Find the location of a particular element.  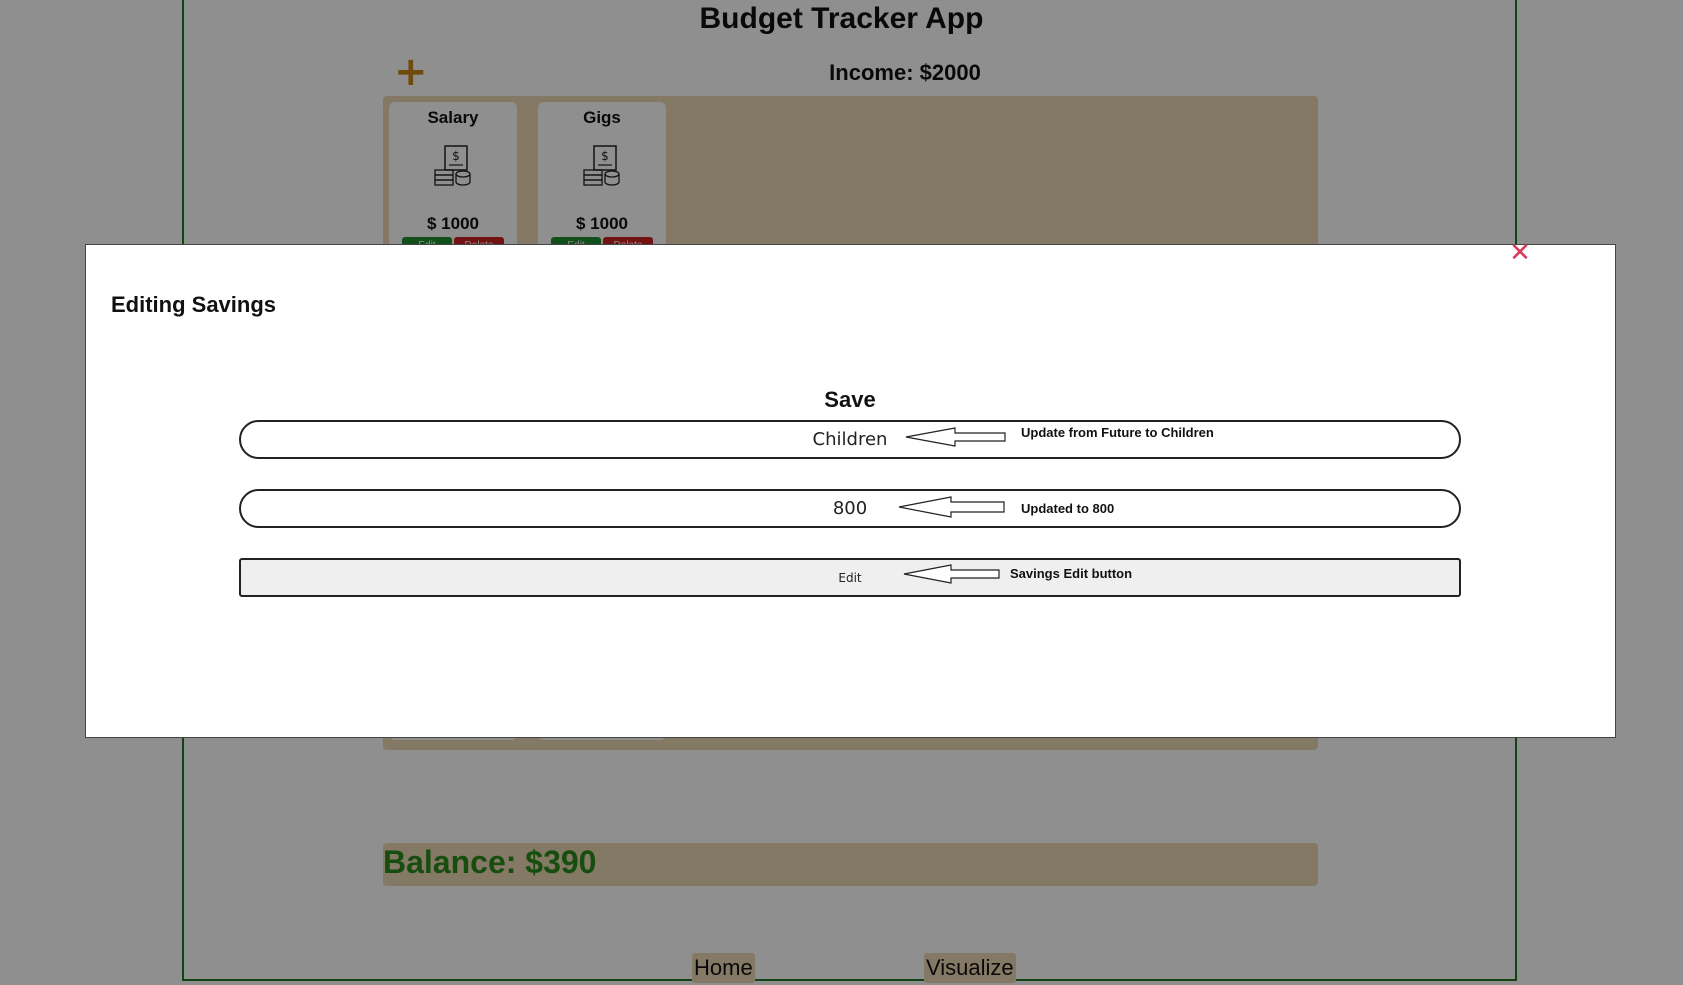

savings-amount-input: 800 is located at coordinates (850, 508).